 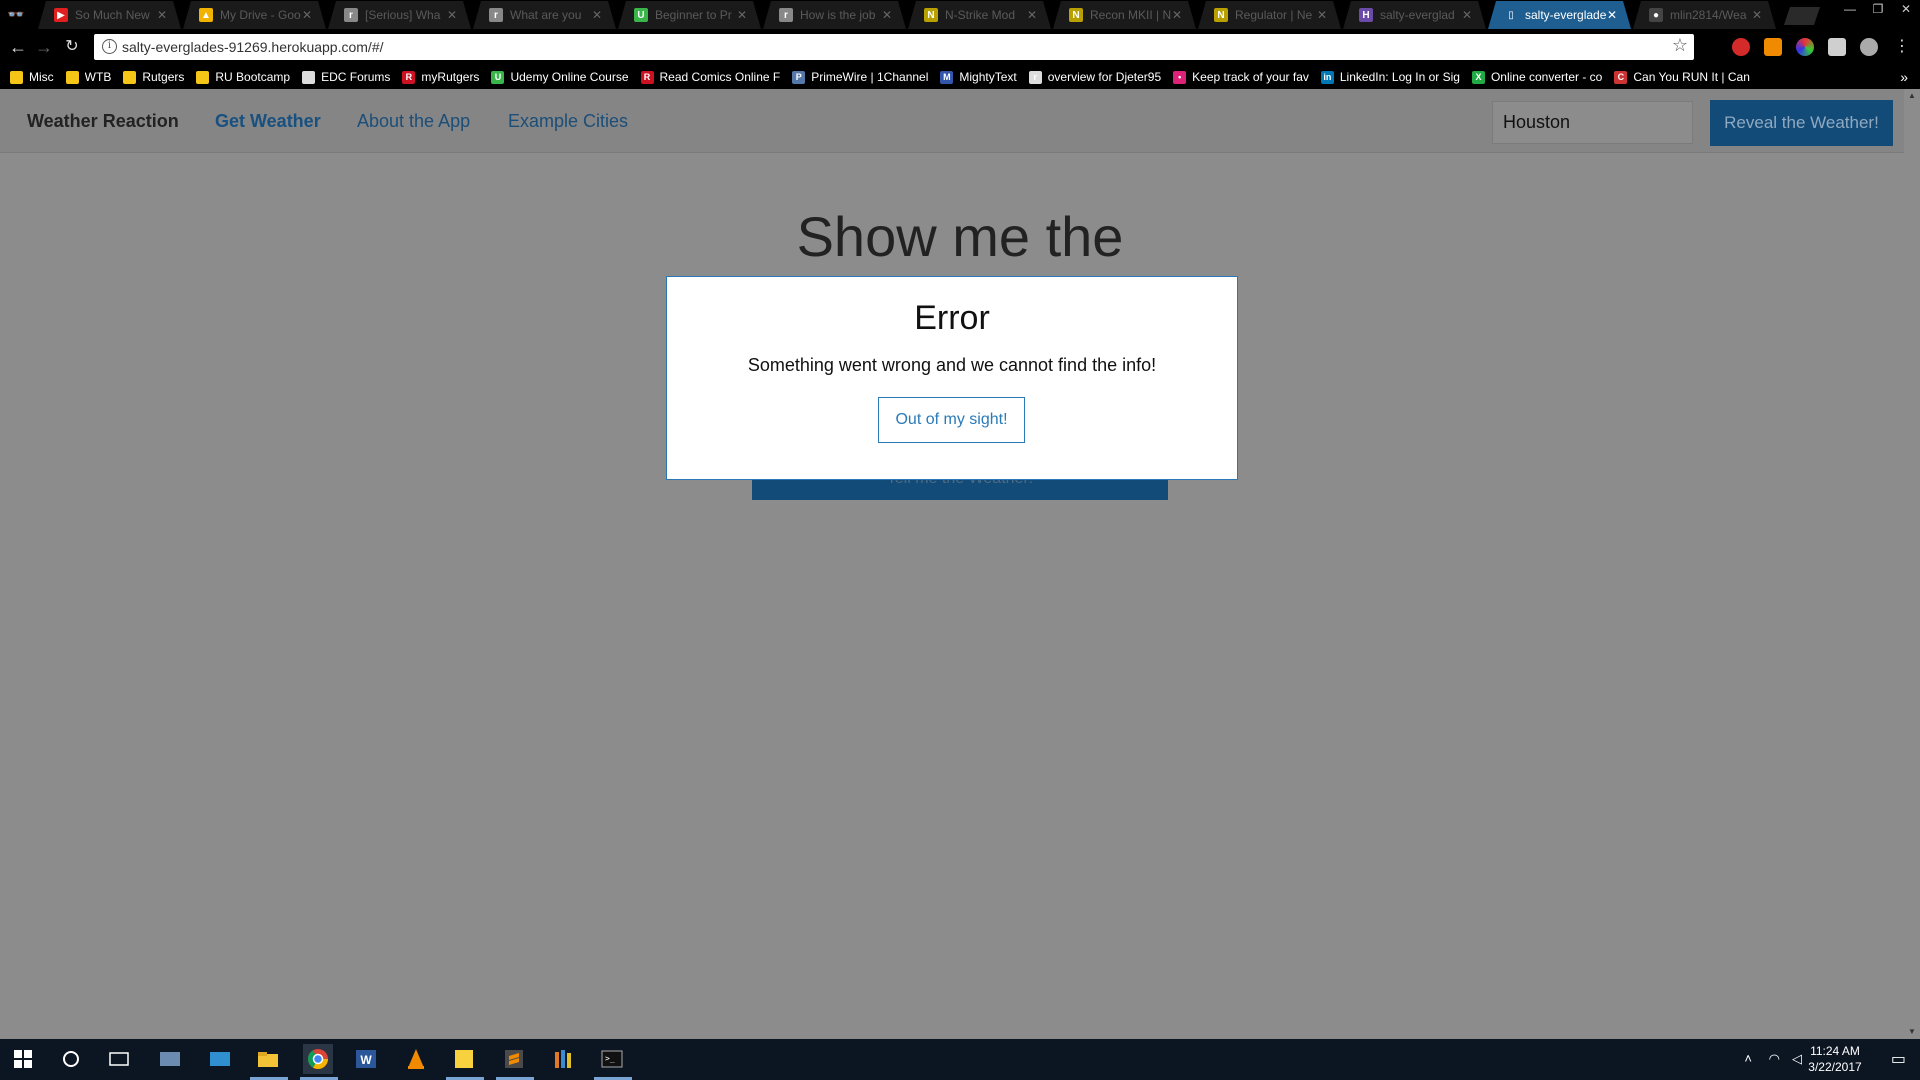 What do you see at coordinates (1390, 77) in the screenshot?
I see `bookmark-item: in LinkedIn: Log In or Sig` at bounding box center [1390, 77].